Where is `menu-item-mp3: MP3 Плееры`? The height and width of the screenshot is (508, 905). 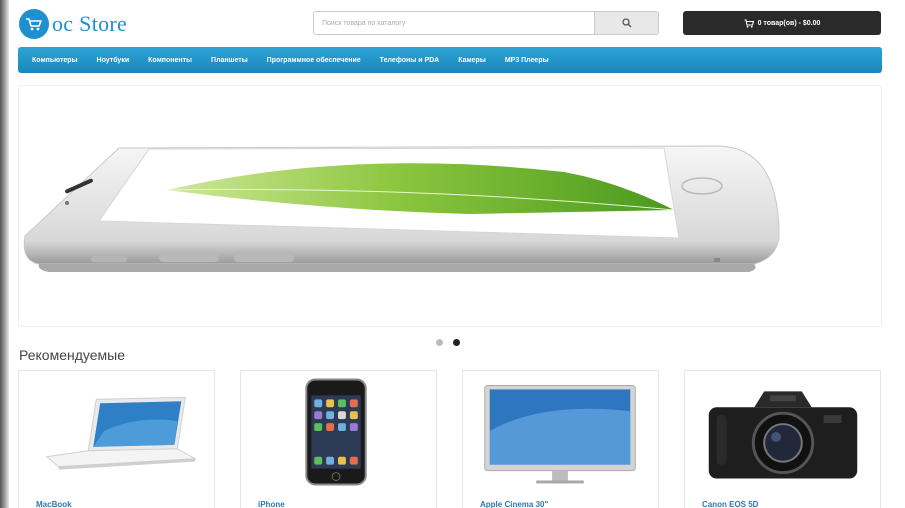 menu-item-mp3: MP3 Плееры is located at coordinates (527, 60).